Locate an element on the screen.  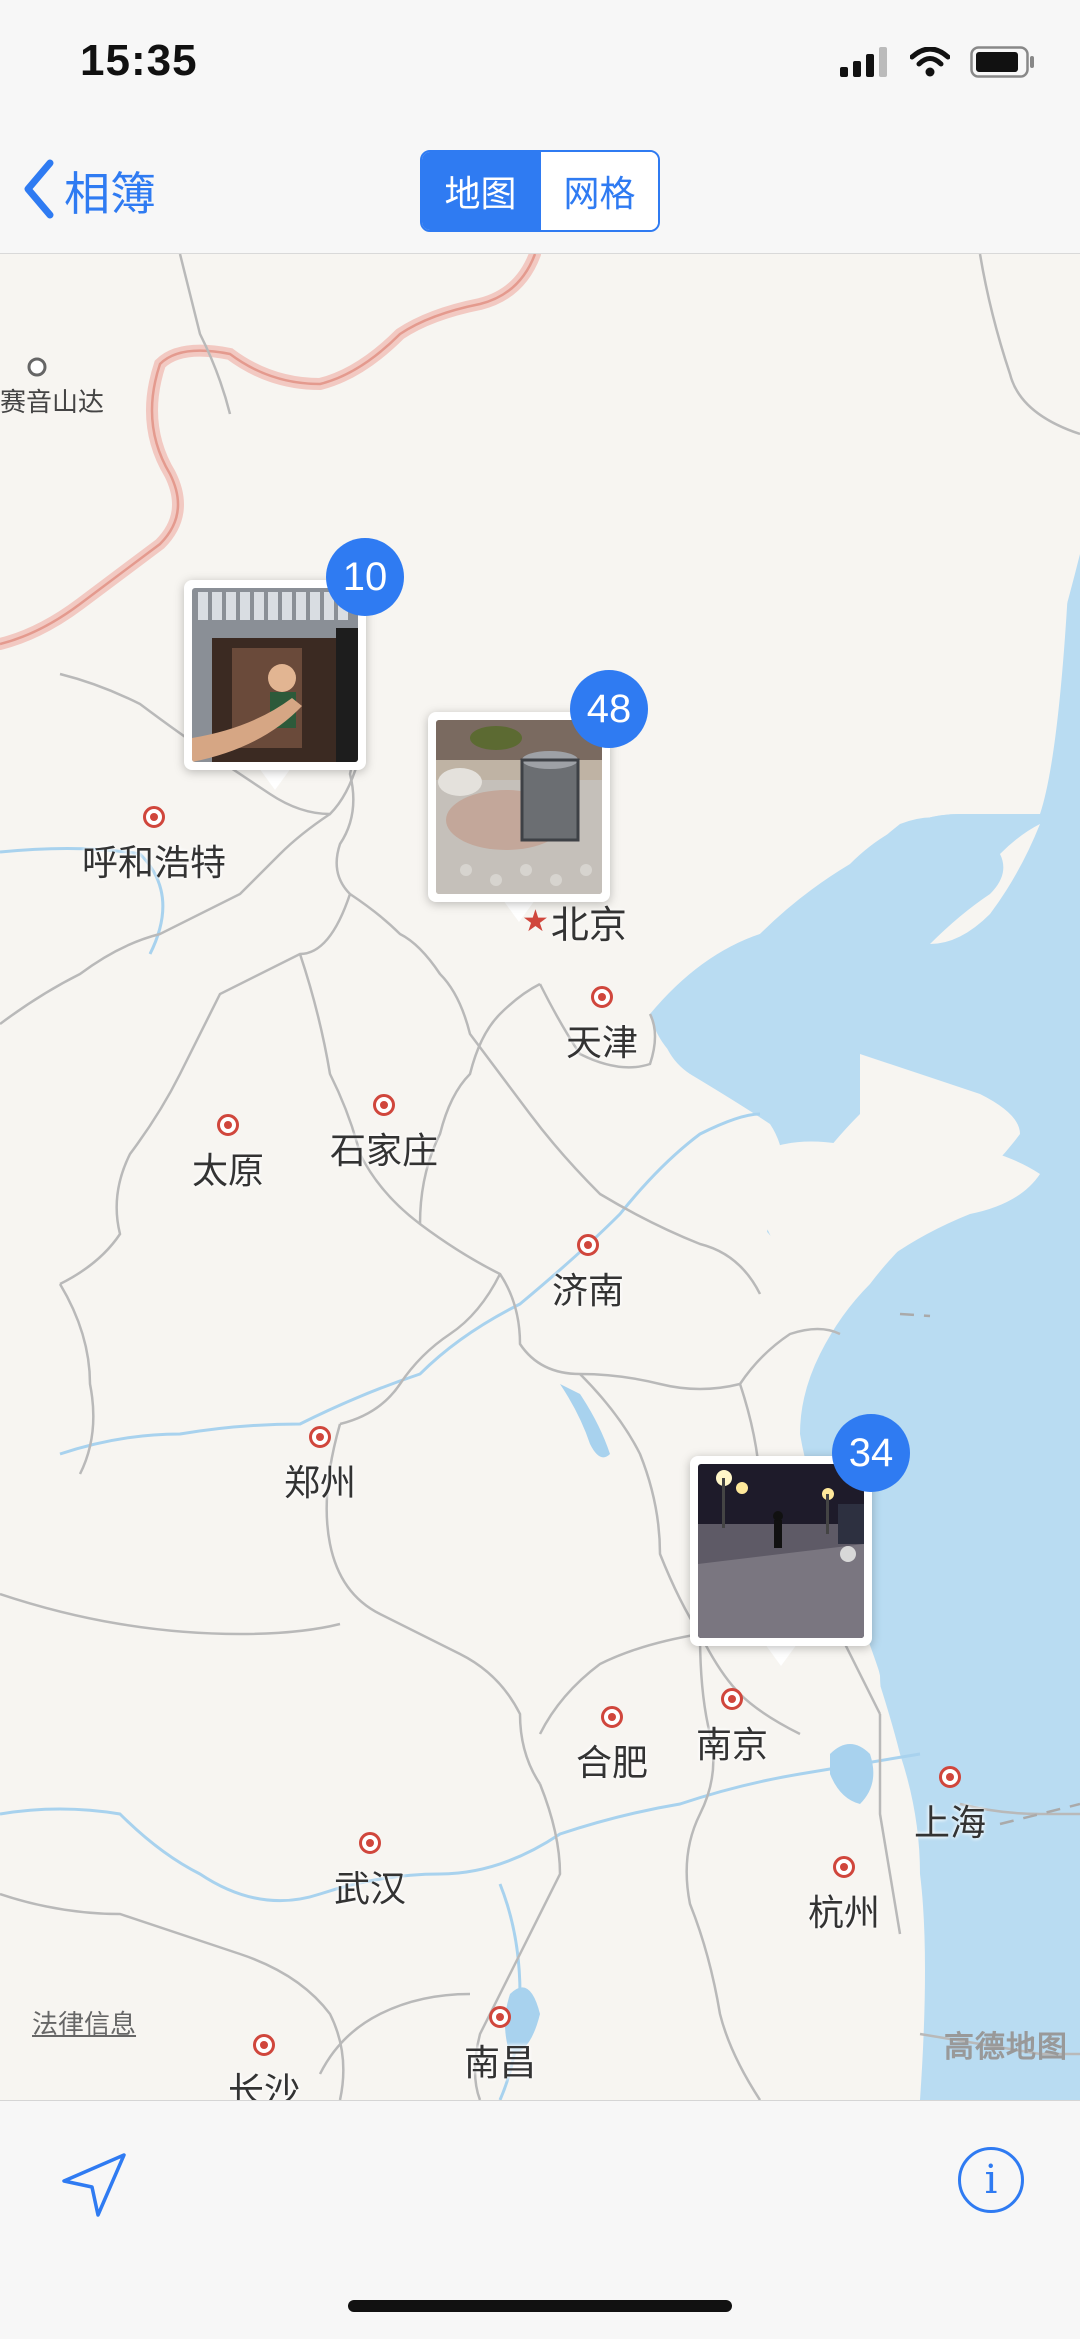
status-time: 15:35 is located at coordinates (139, 60).